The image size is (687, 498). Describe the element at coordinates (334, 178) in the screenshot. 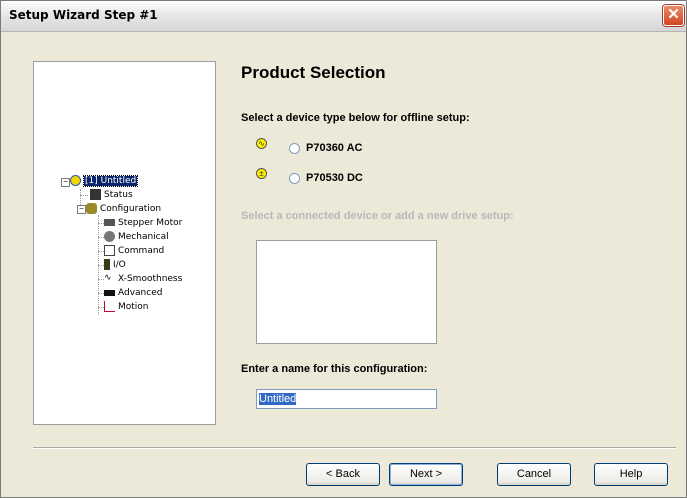

I see `radio-label-p70530-dc: P70530 DC` at that location.